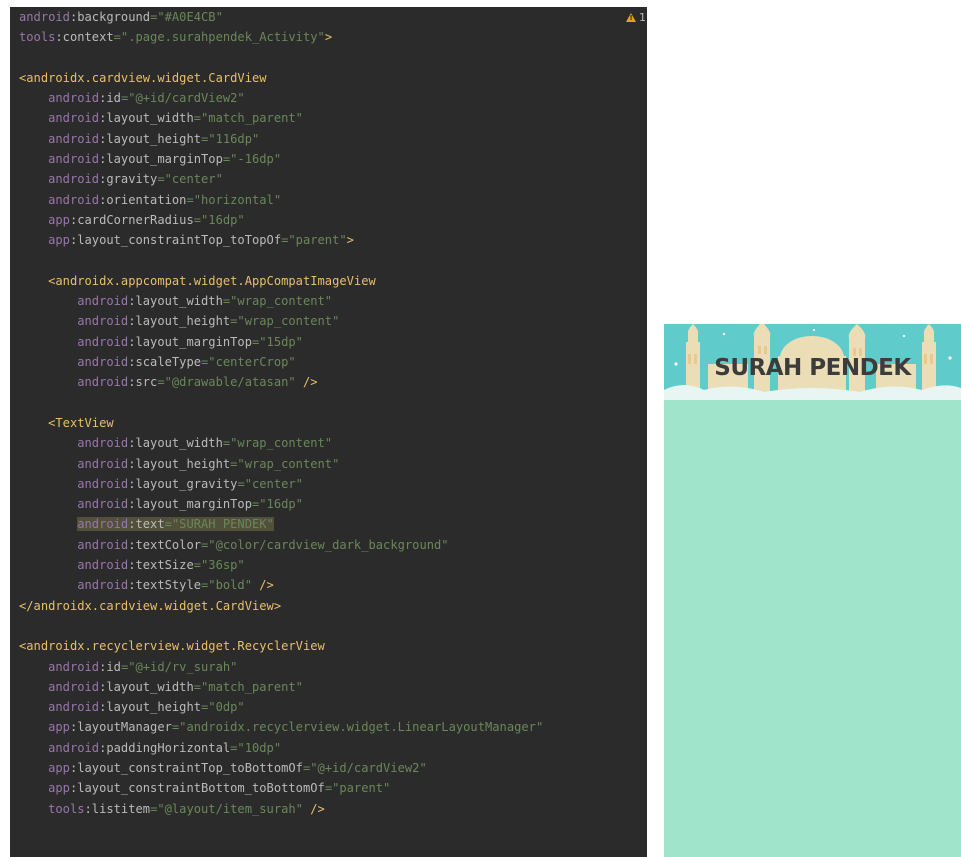 Image resolution: width=961 pixels, height=857 pixels. I want to click on code-line: tools:listitem="@layout/item_surah" />, so click(281, 809).